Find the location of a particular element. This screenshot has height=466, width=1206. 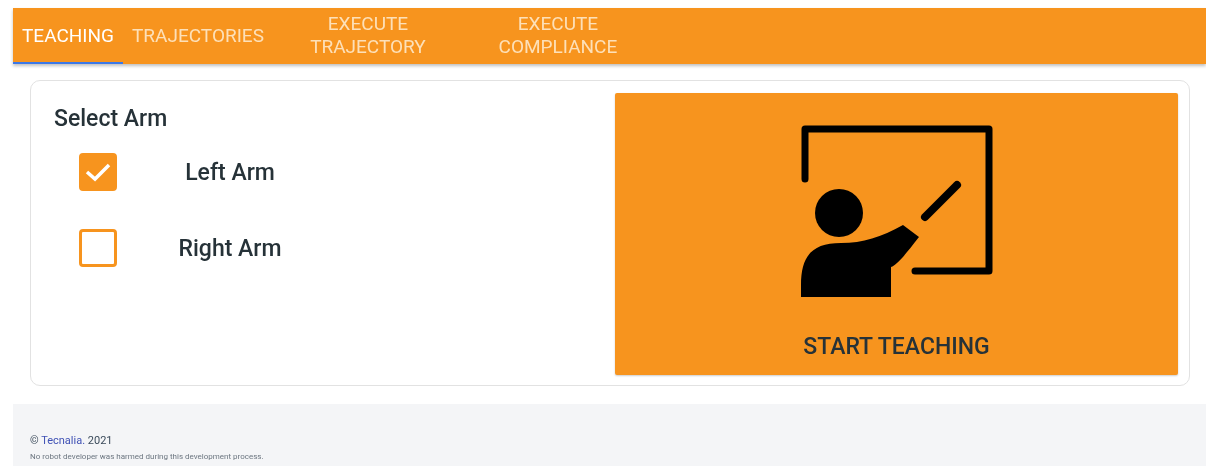

nav-tab: TEACHING is located at coordinates (68, 36).